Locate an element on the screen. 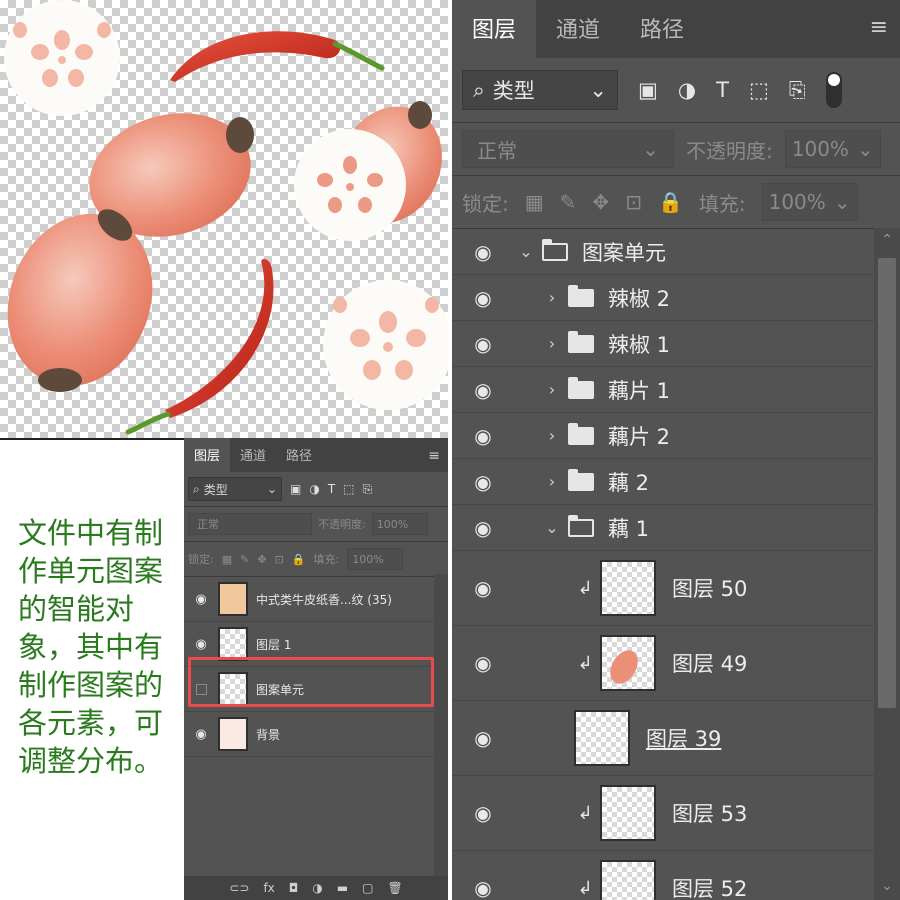 Image resolution: width=900 pixels, height=900 pixels. fill-input: 100% is located at coordinates (375, 559).